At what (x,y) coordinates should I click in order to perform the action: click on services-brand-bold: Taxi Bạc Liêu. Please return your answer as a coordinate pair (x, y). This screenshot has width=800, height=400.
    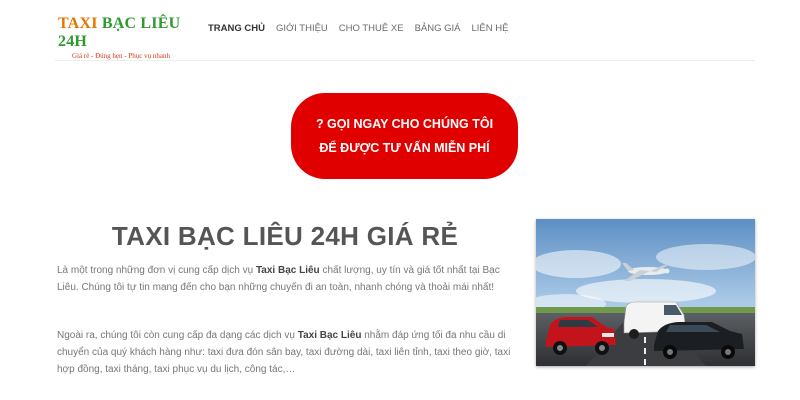
    Looking at the image, I should click on (329, 335).